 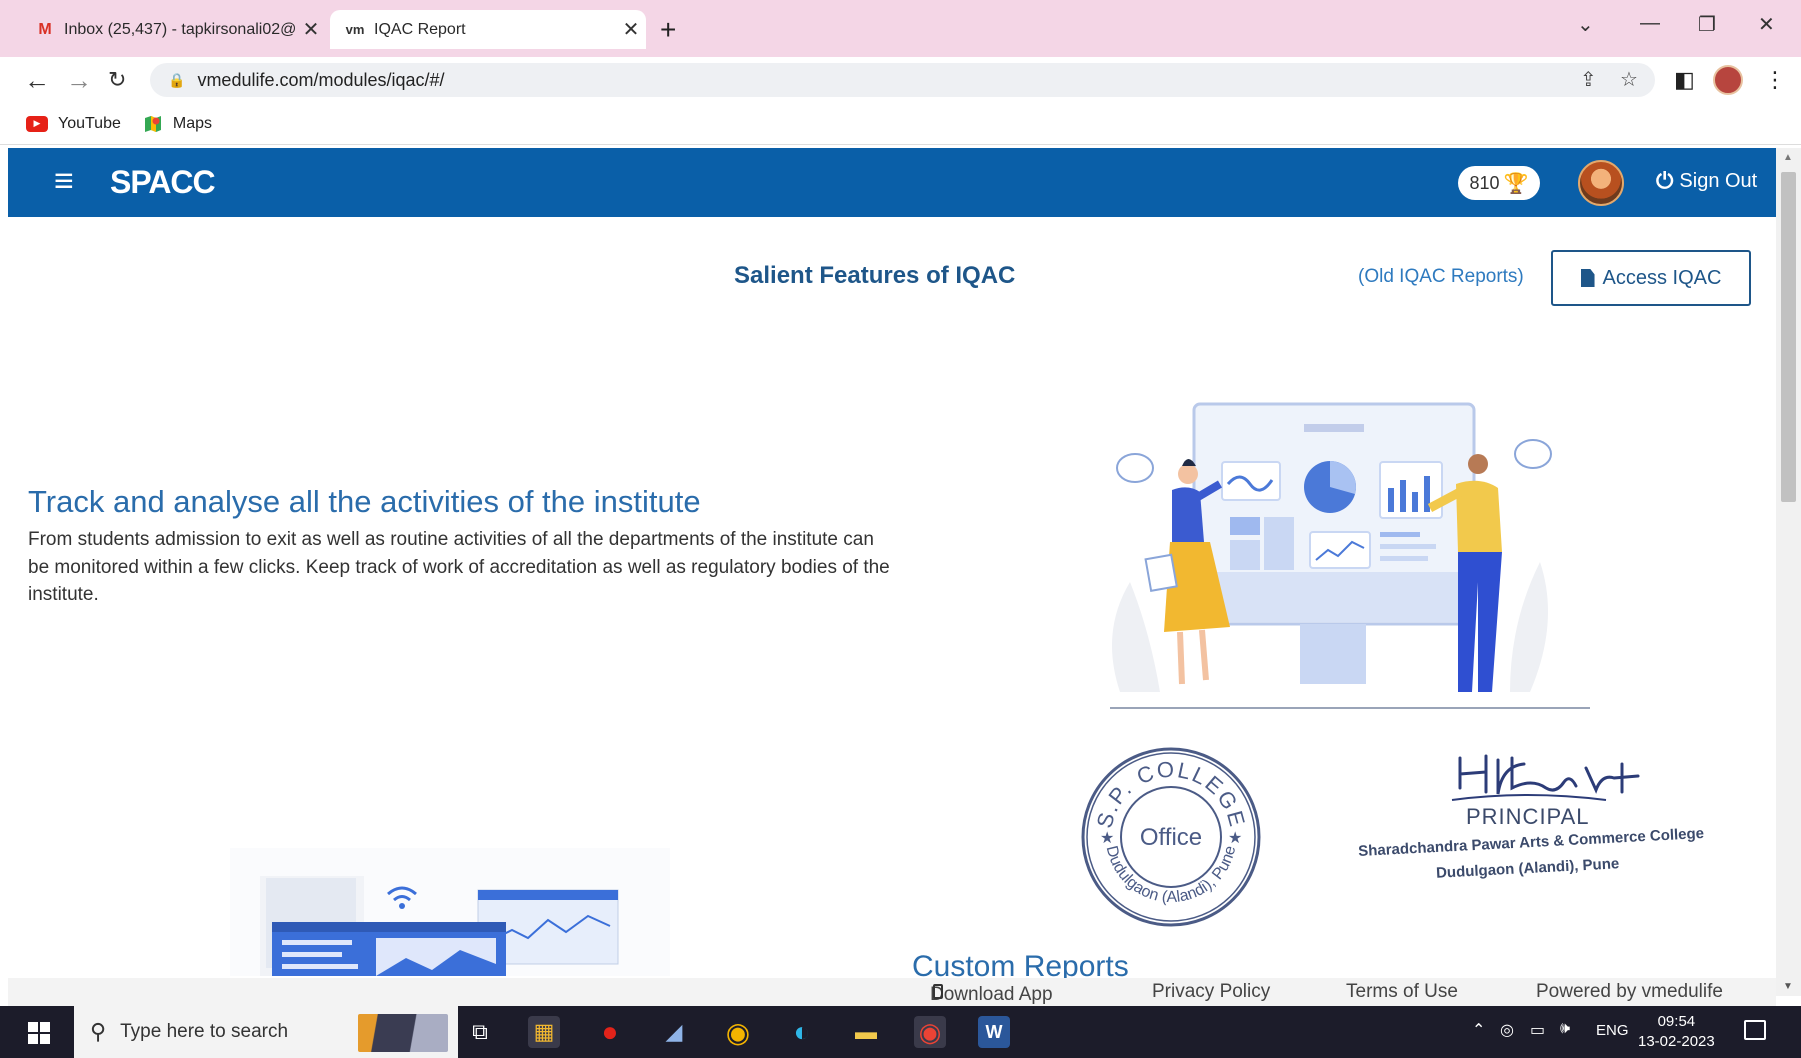 What do you see at coordinates (98, 1031) in the screenshot?
I see `search-icon: ⚲` at bounding box center [98, 1031].